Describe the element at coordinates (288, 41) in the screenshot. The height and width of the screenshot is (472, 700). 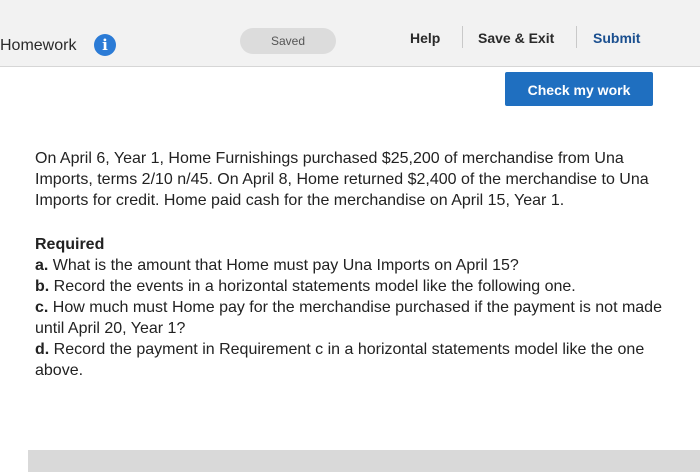
I see `saved-status-badge: Saved` at that location.